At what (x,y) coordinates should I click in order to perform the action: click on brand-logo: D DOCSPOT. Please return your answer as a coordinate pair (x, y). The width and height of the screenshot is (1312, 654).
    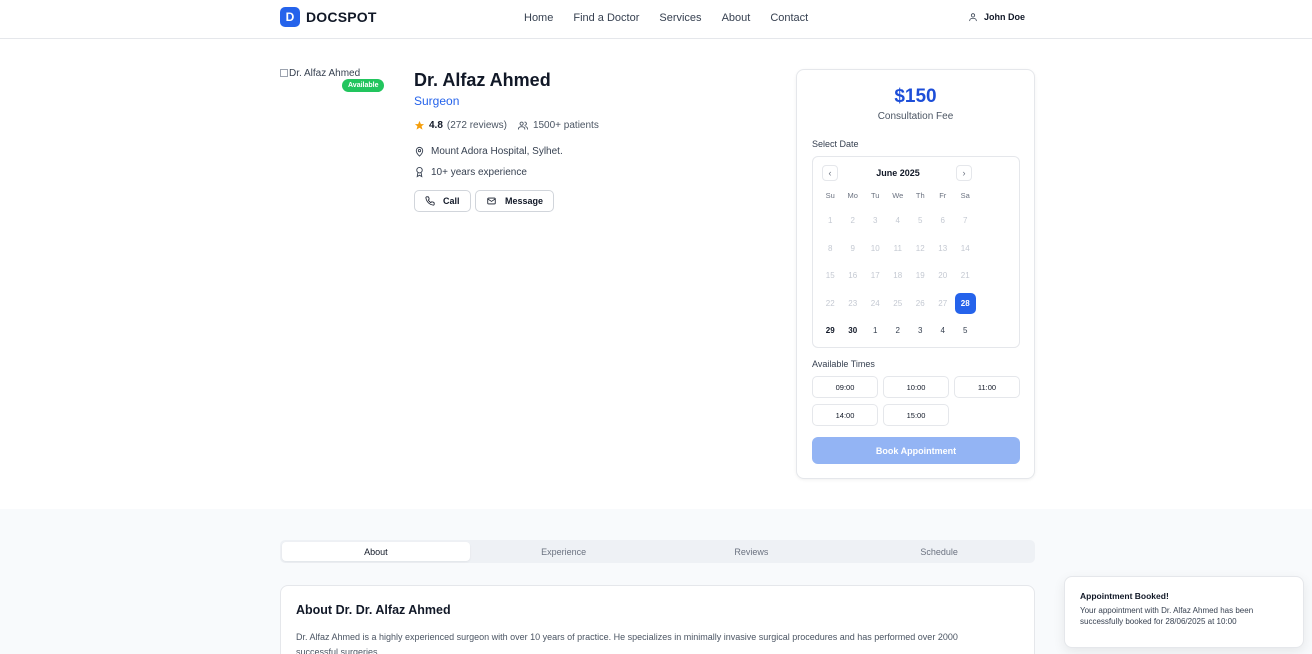
    Looking at the image, I should click on (328, 17).